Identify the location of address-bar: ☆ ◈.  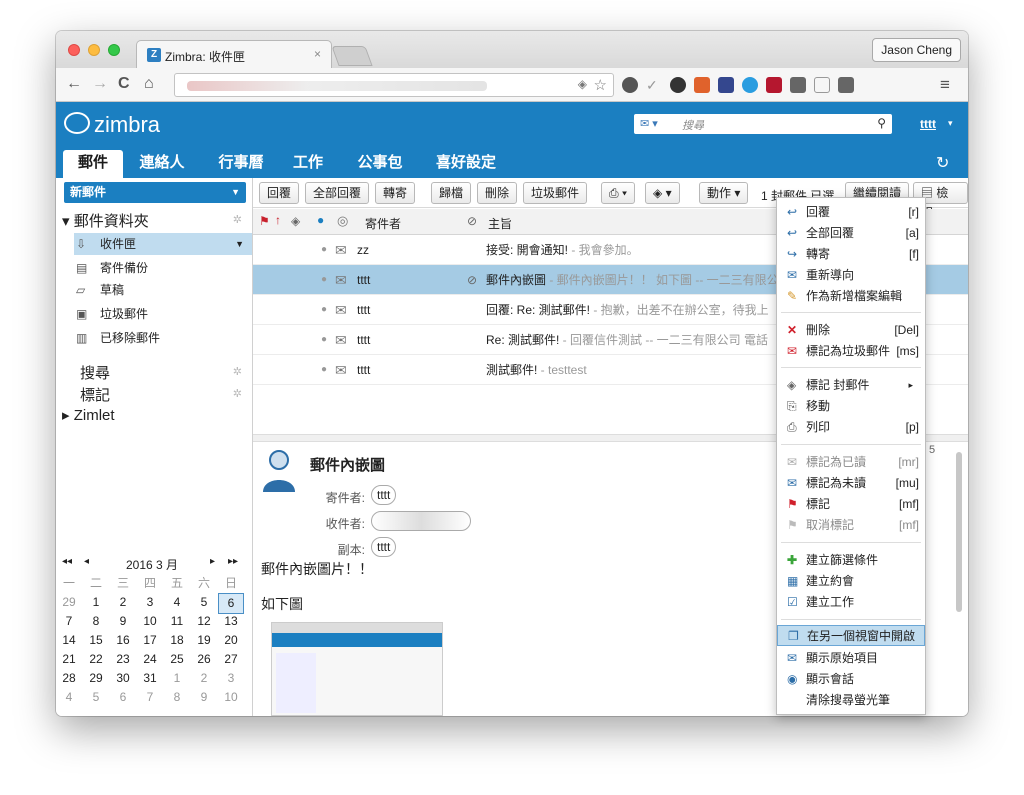
(394, 85).